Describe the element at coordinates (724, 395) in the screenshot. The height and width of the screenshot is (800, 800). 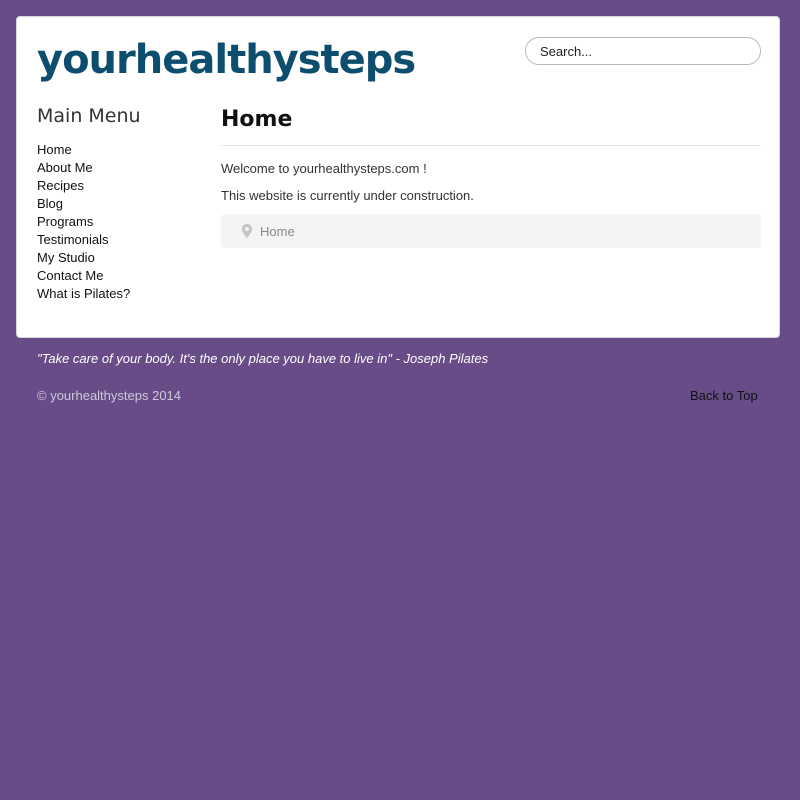
I see `back-to-top-link: Back to Top` at that location.